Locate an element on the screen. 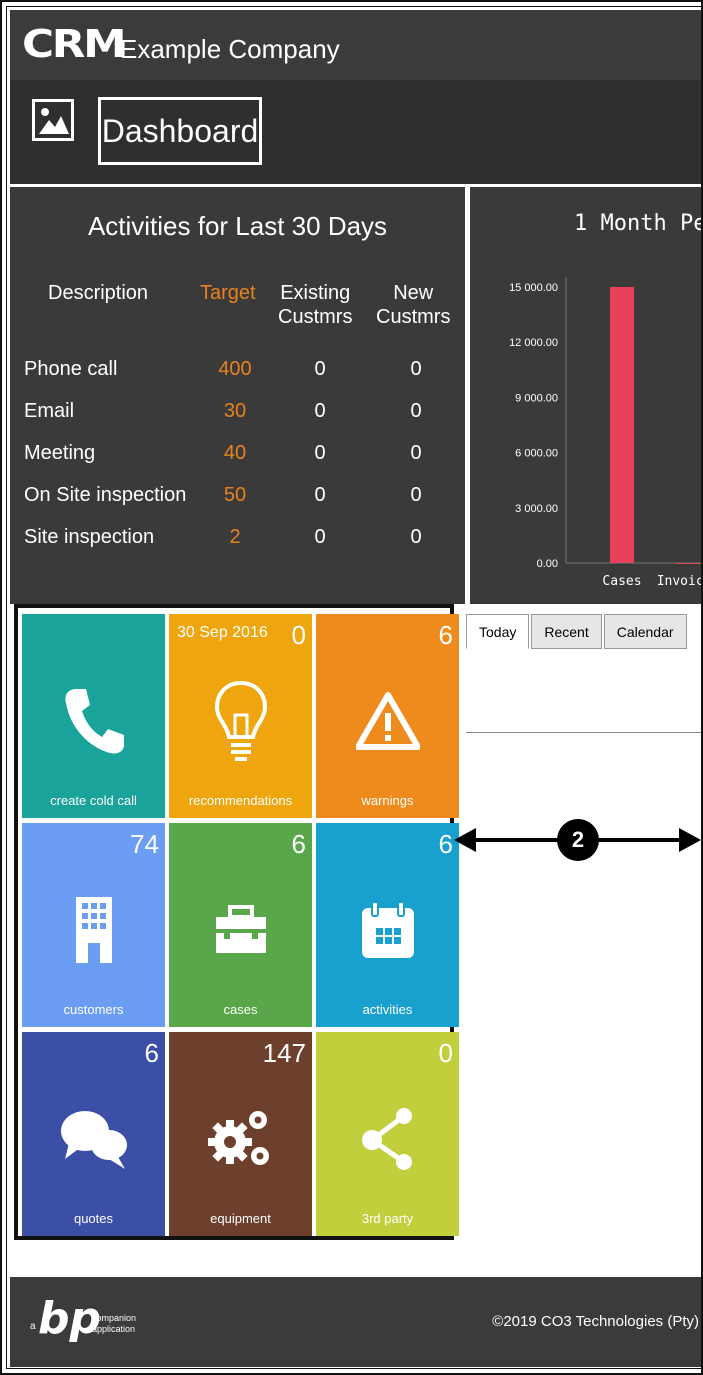  briefcase-icon is located at coordinates (240, 930).